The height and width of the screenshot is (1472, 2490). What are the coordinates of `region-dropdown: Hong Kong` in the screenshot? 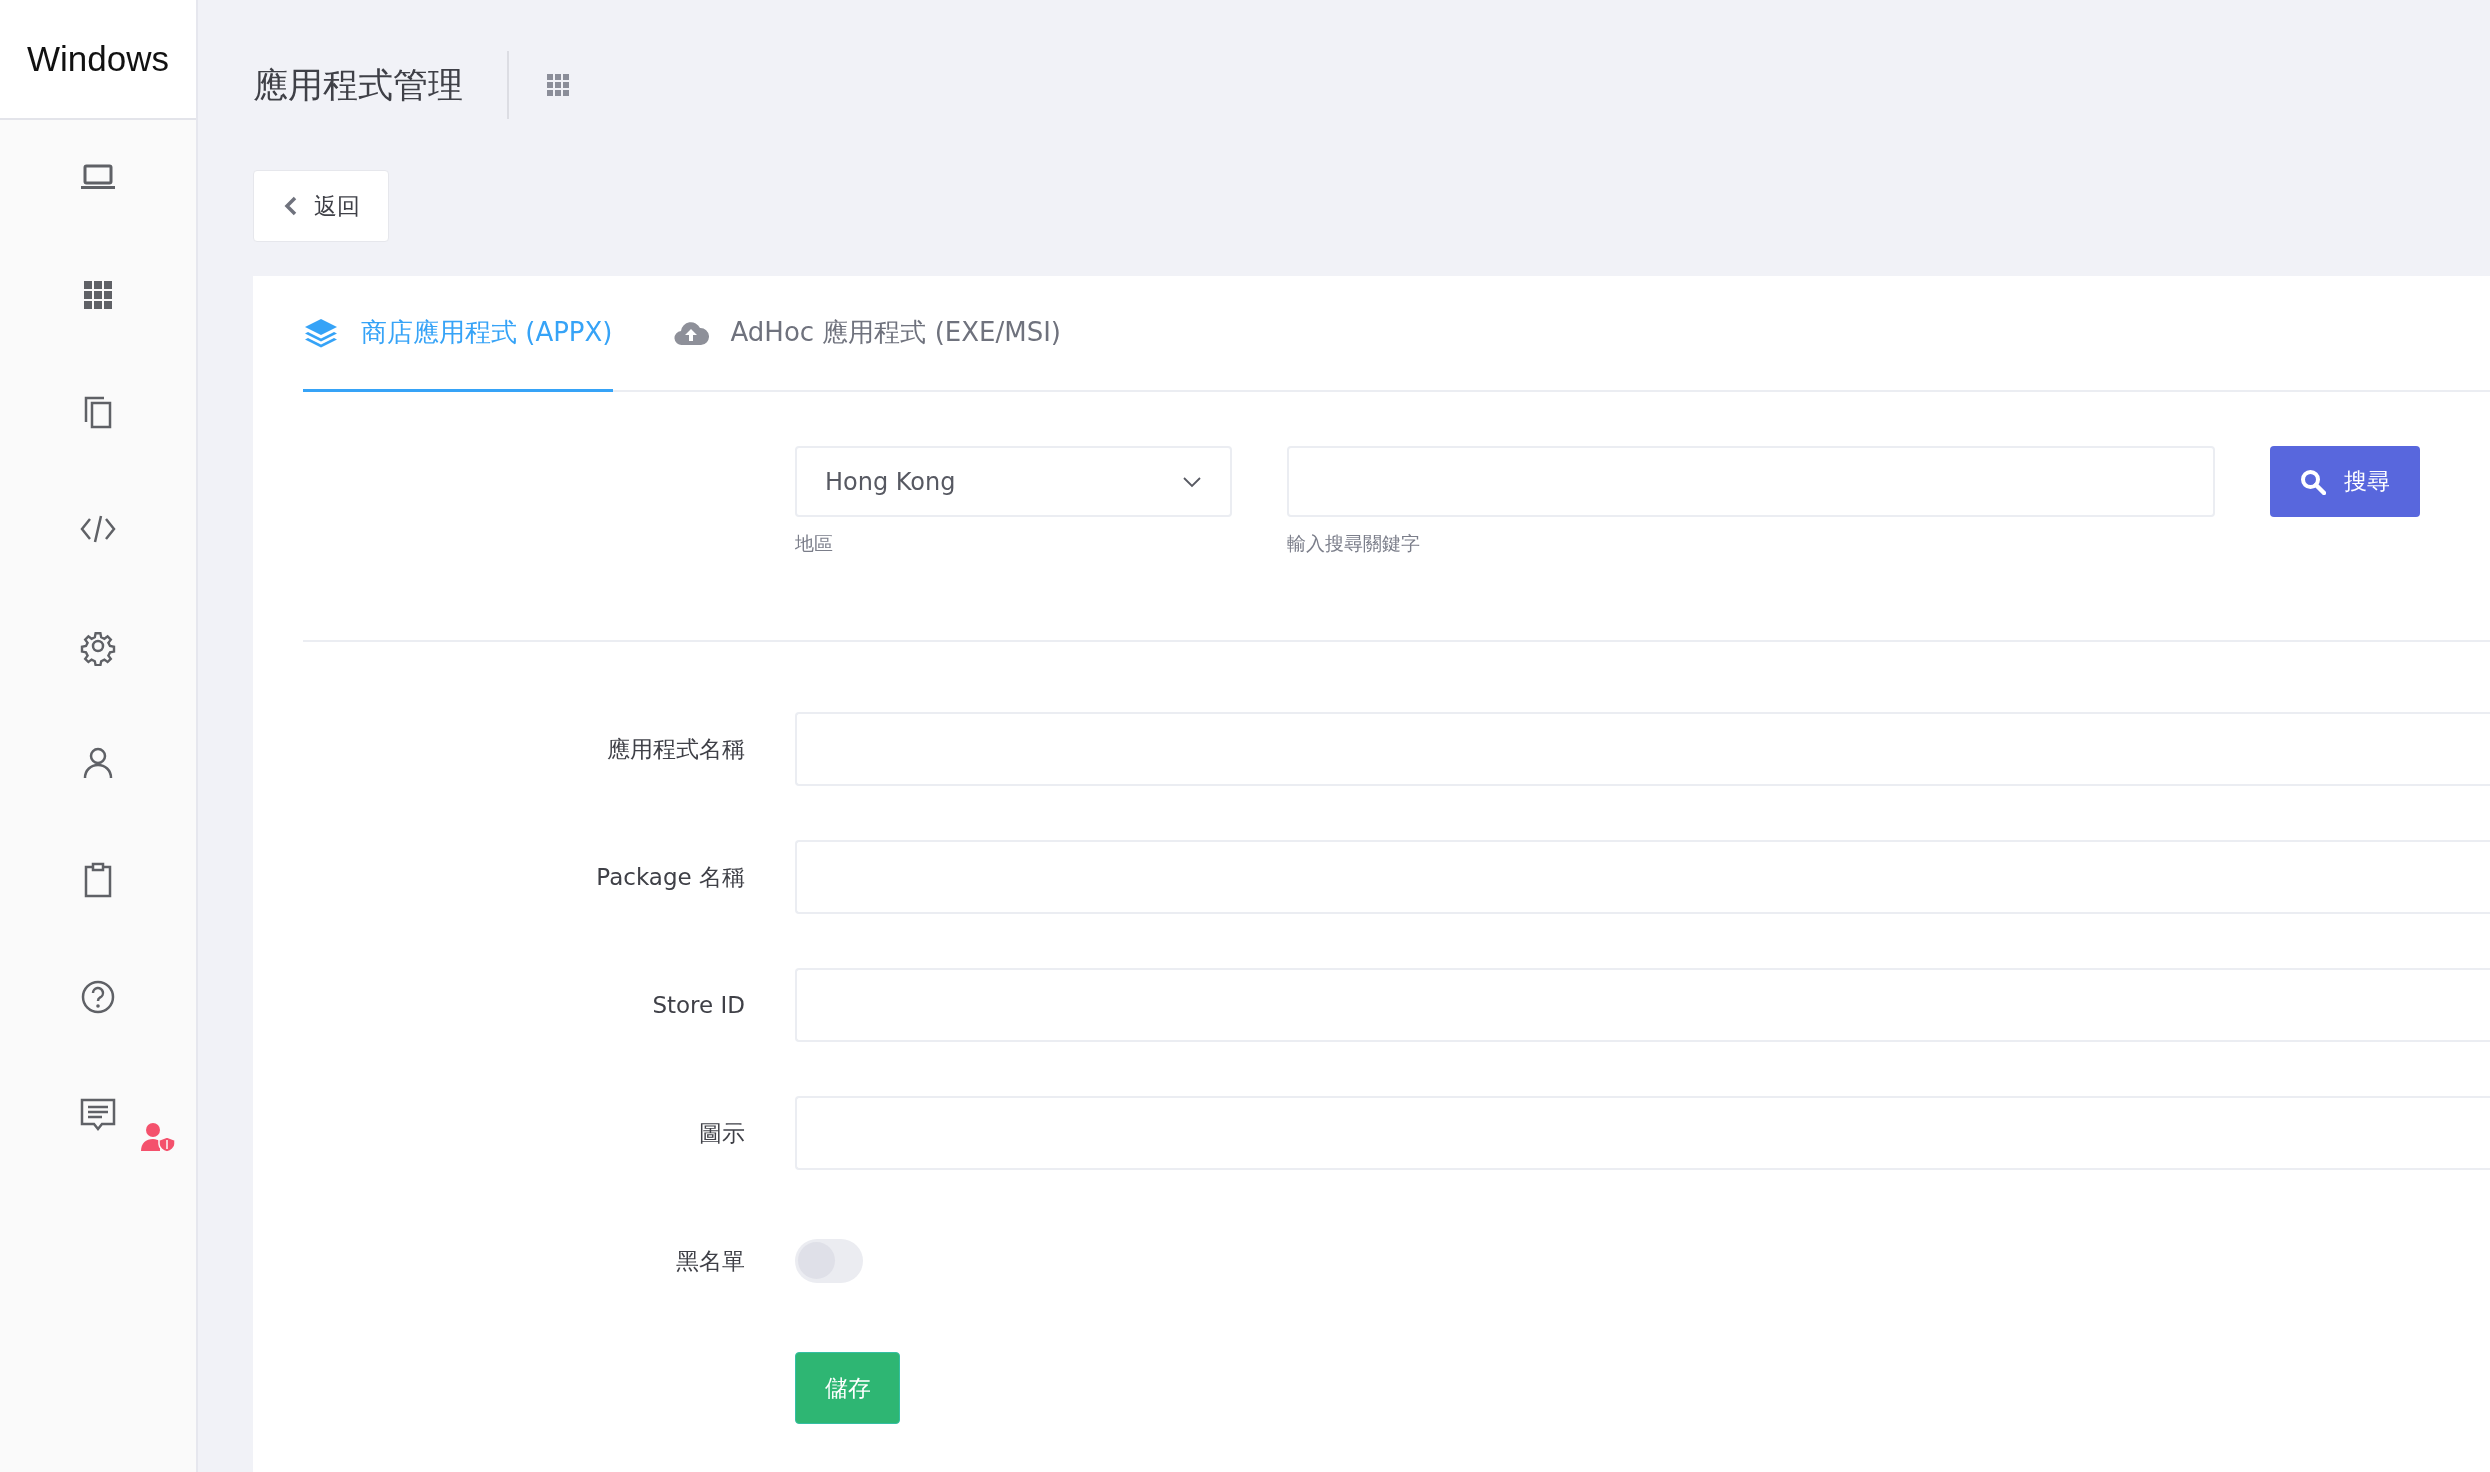 It's located at (1013, 481).